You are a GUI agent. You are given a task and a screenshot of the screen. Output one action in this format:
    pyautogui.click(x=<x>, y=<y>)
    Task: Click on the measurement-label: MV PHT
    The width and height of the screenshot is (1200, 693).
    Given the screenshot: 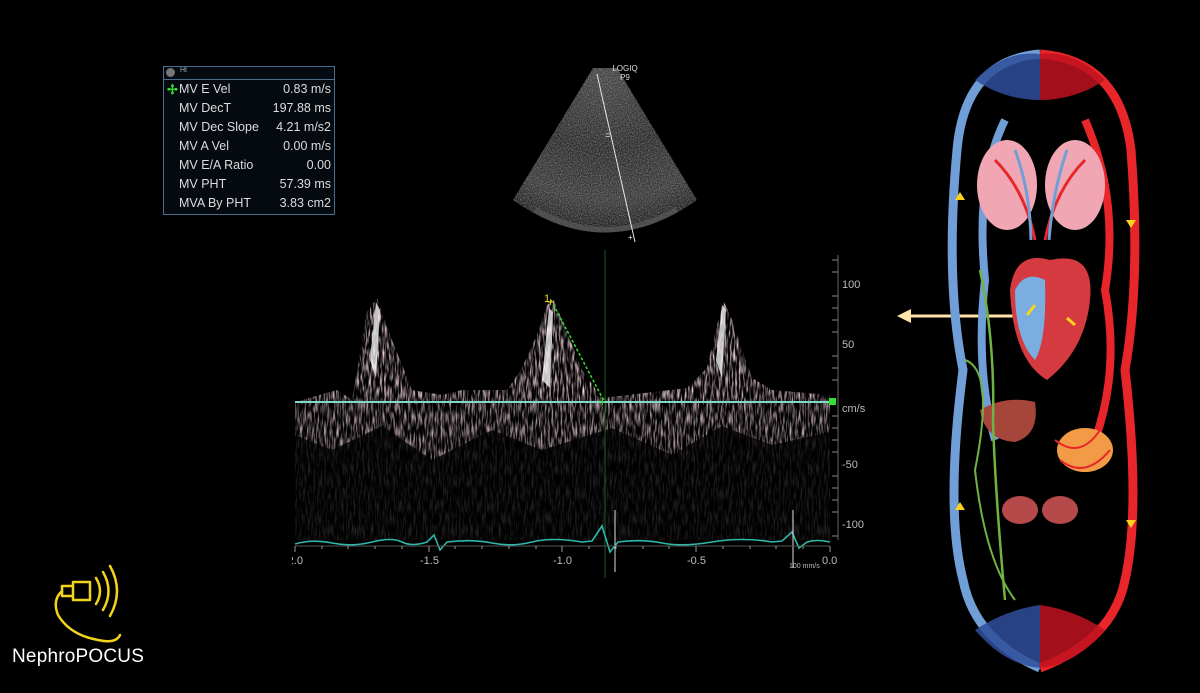 What is the action you would take?
    pyautogui.click(x=203, y=184)
    